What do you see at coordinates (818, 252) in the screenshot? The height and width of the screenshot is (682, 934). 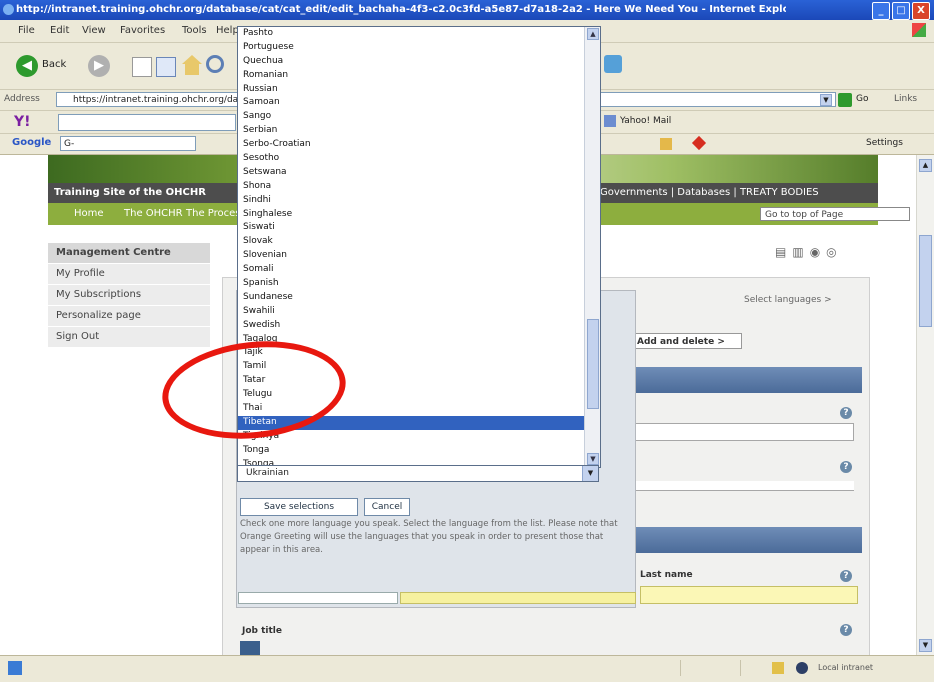 I see `share-icon: ◉` at bounding box center [818, 252].